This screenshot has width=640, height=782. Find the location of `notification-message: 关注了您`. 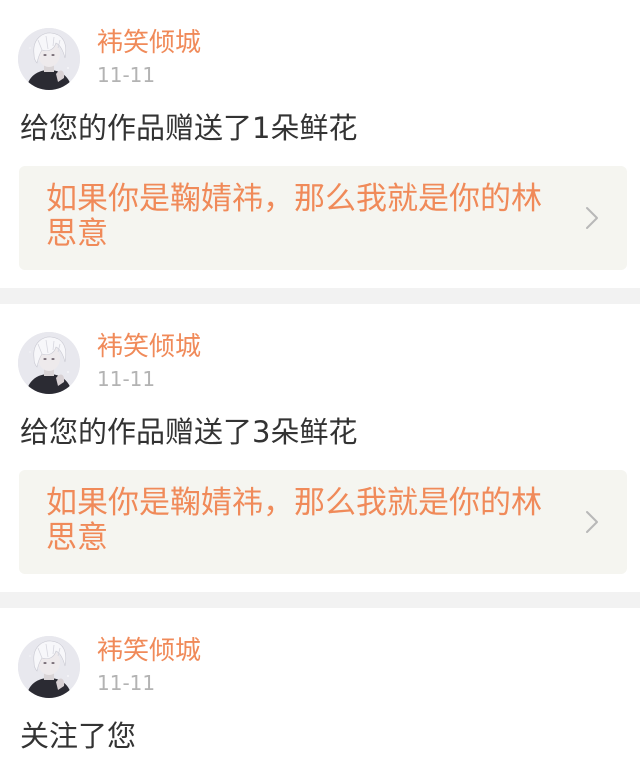

notification-message: 关注了您 is located at coordinates (78, 736).